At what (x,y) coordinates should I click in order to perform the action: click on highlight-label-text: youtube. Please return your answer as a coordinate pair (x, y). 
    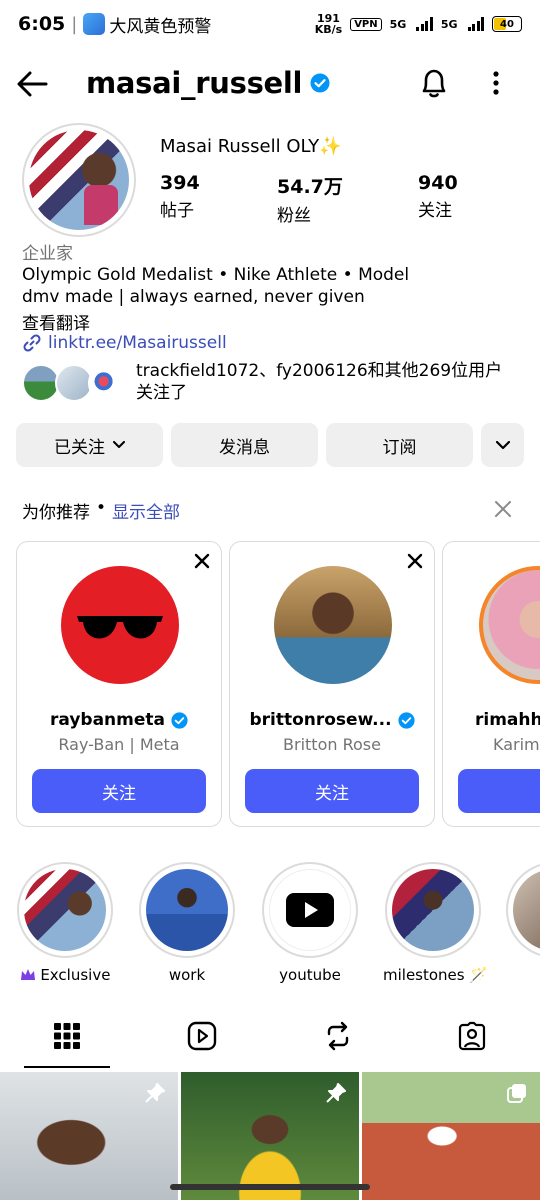
    Looking at the image, I should click on (310, 975).